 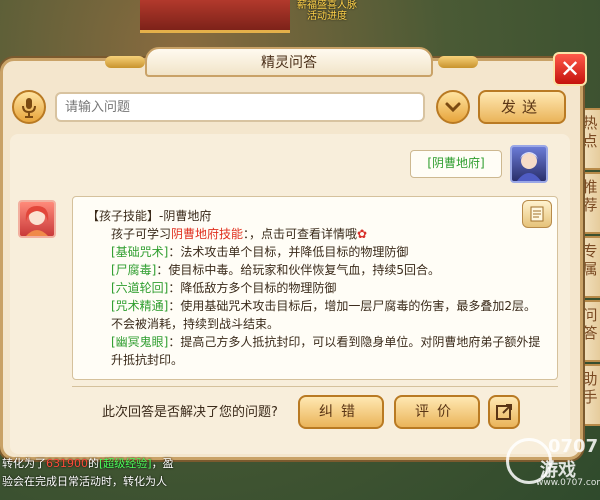 I want to click on skill-name: [幽冥鬼眼], so click(x=139, y=342).